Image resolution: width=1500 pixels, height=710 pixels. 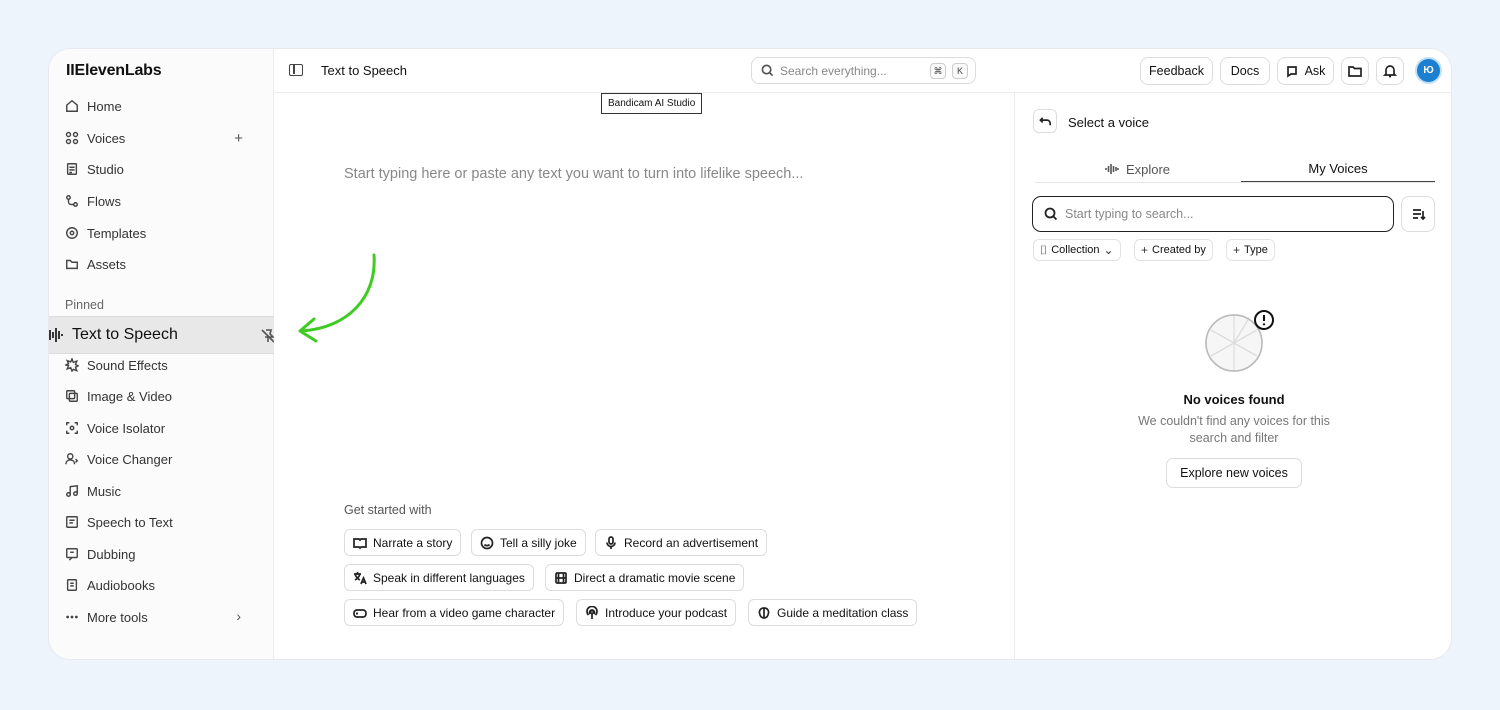 I want to click on gamepad-icon, so click(x=360, y=613).